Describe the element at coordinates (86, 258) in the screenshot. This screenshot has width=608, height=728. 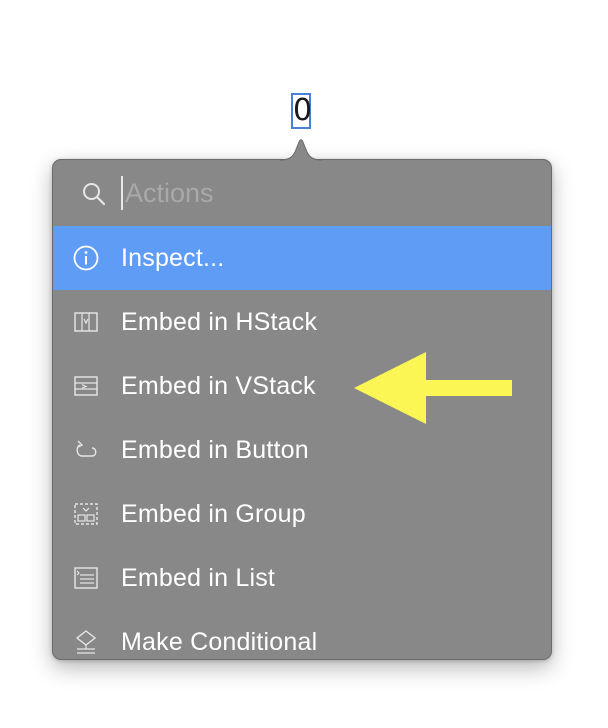
I see `info-circle-icon` at that location.